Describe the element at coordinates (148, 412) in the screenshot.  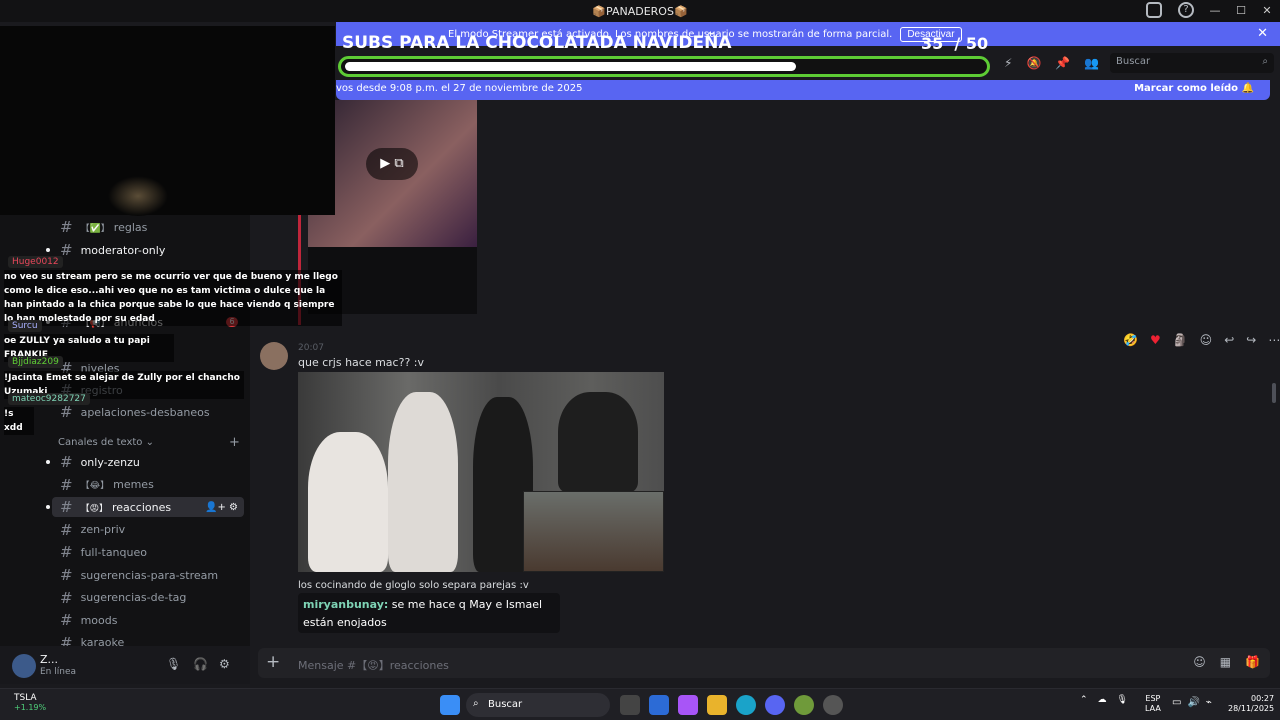
I see `channel-apelaciones-desbaneos: # apelaciones-desbaneos` at that location.